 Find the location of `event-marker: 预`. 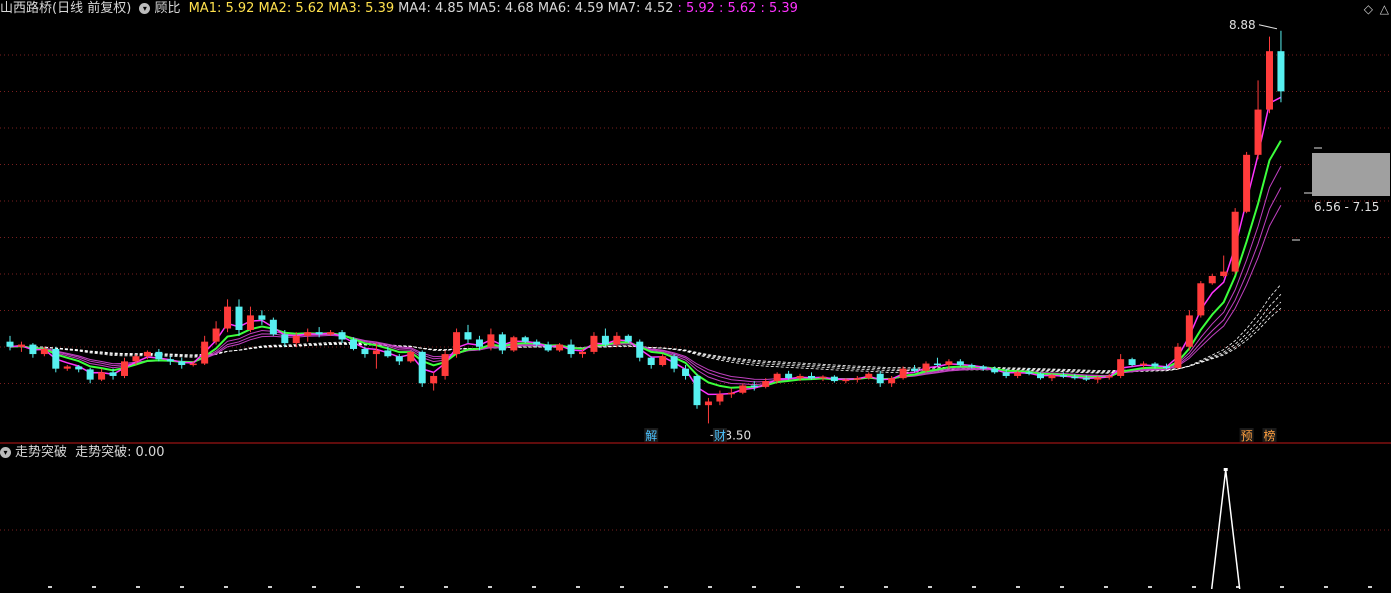

event-marker: 预 is located at coordinates (1247, 436).